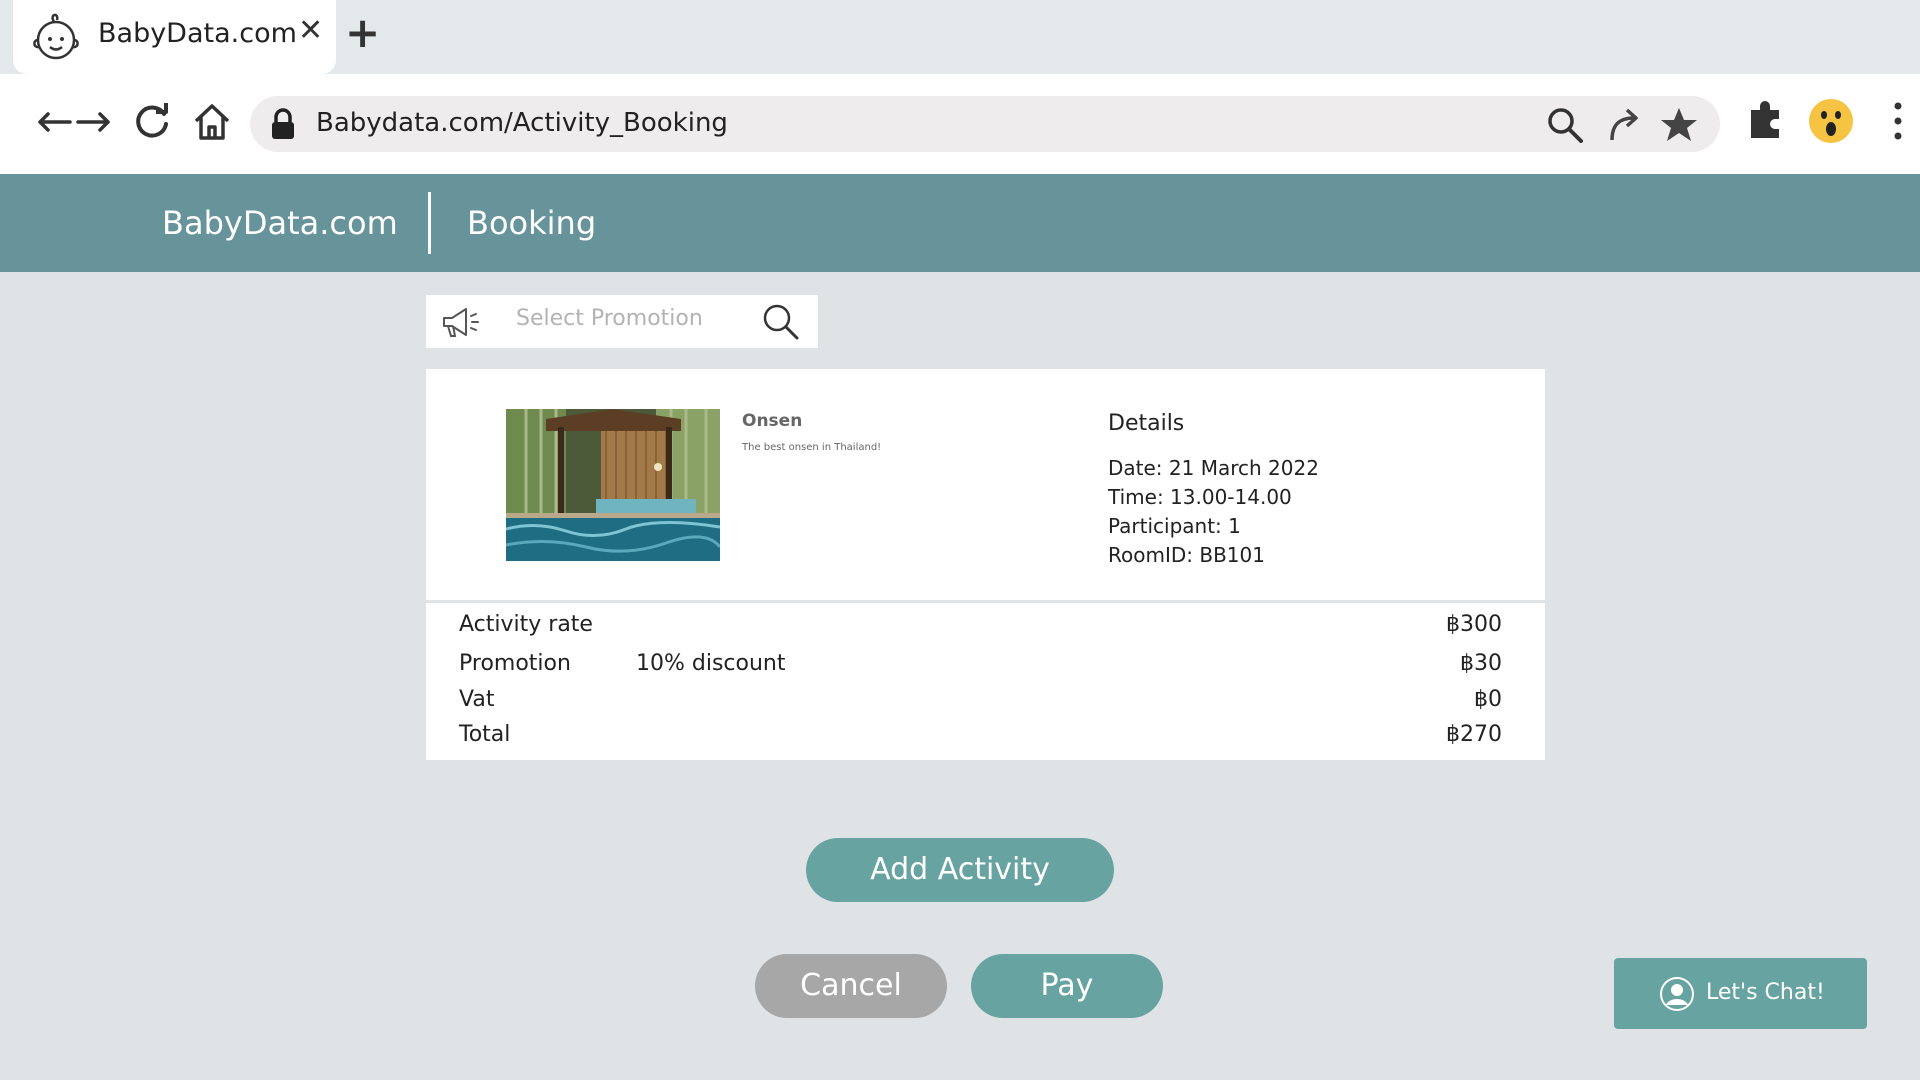 Image resolution: width=1920 pixels, height=1080 pixels. Describe the element at coordinates (212, 122) in the screenshot. I see `home-icon` at that location.